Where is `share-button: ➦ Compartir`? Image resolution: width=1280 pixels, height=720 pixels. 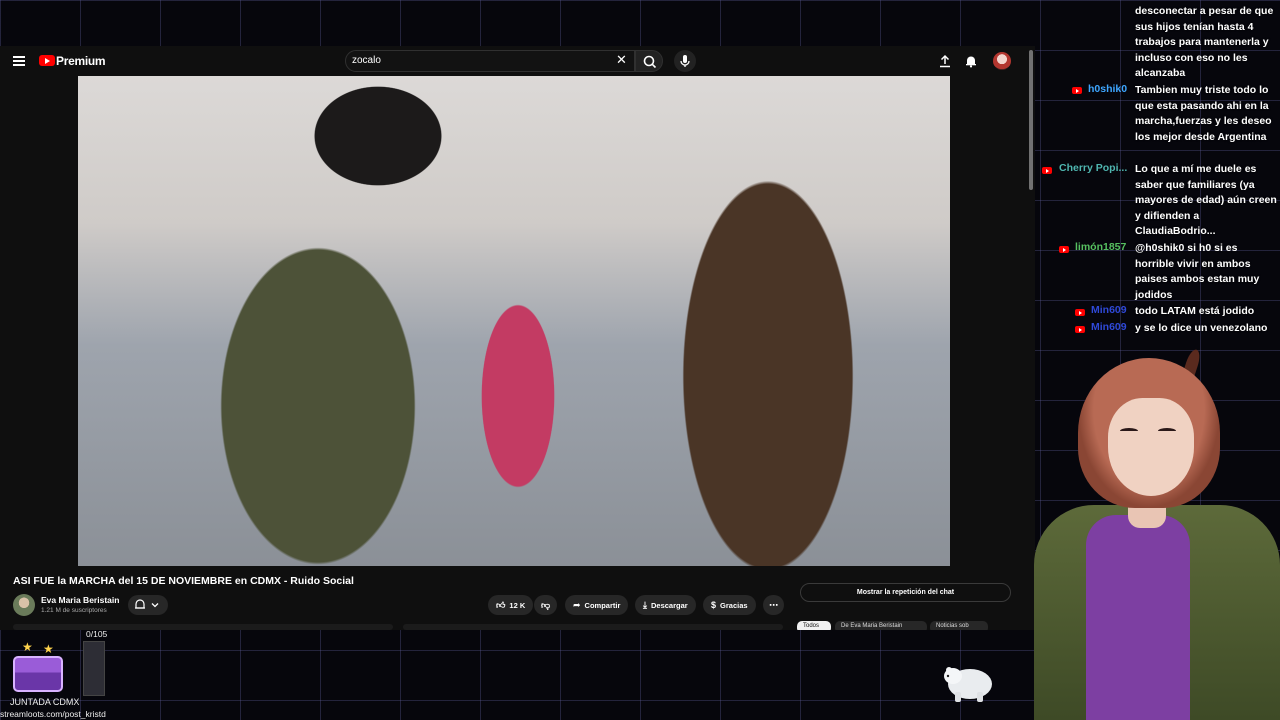 share-button: ➦ Compartir is located at coordinates (597, 605).